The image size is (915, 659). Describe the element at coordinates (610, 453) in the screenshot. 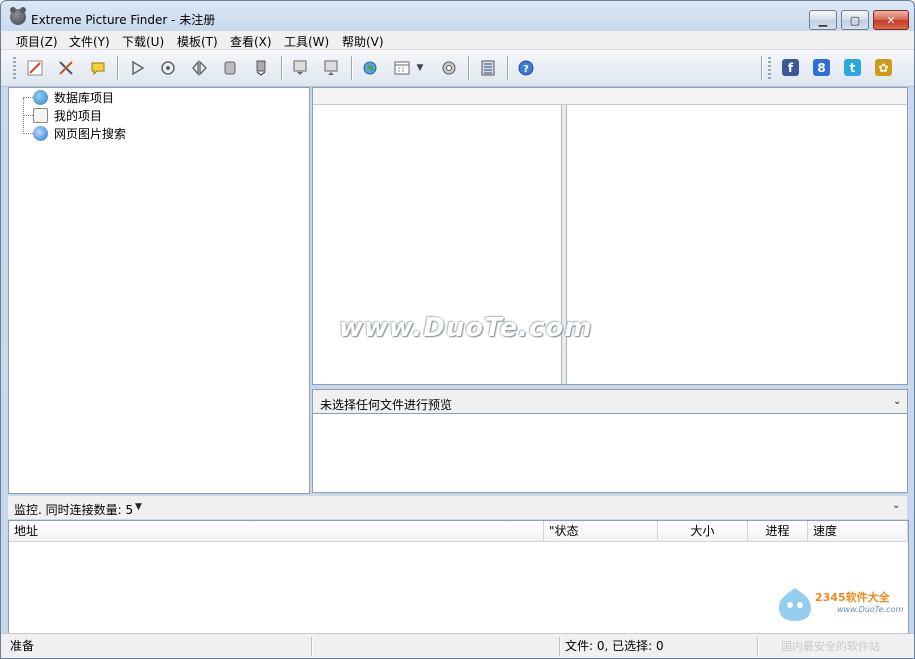

I see `preview-panel` at that location.